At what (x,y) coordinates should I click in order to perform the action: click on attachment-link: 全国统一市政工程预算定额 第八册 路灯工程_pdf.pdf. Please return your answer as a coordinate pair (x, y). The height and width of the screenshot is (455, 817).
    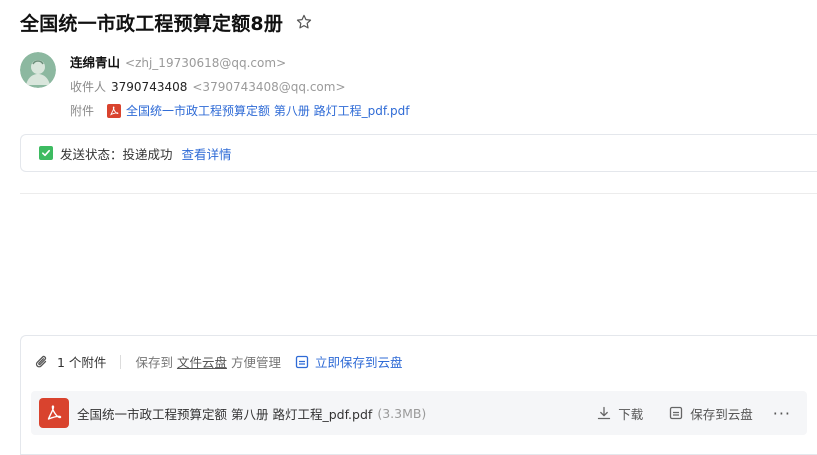
    Looking at the image, I should click on (268, 111).